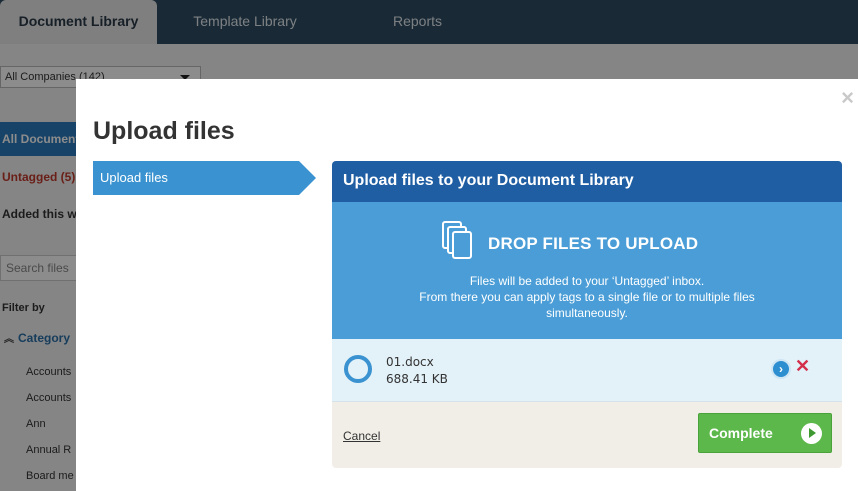 The height and width of the screenshot is (491, 858). Describe the element at coordinates (811, 433) in the screenshot. I see `arrow-right-circle-icon` at that location.